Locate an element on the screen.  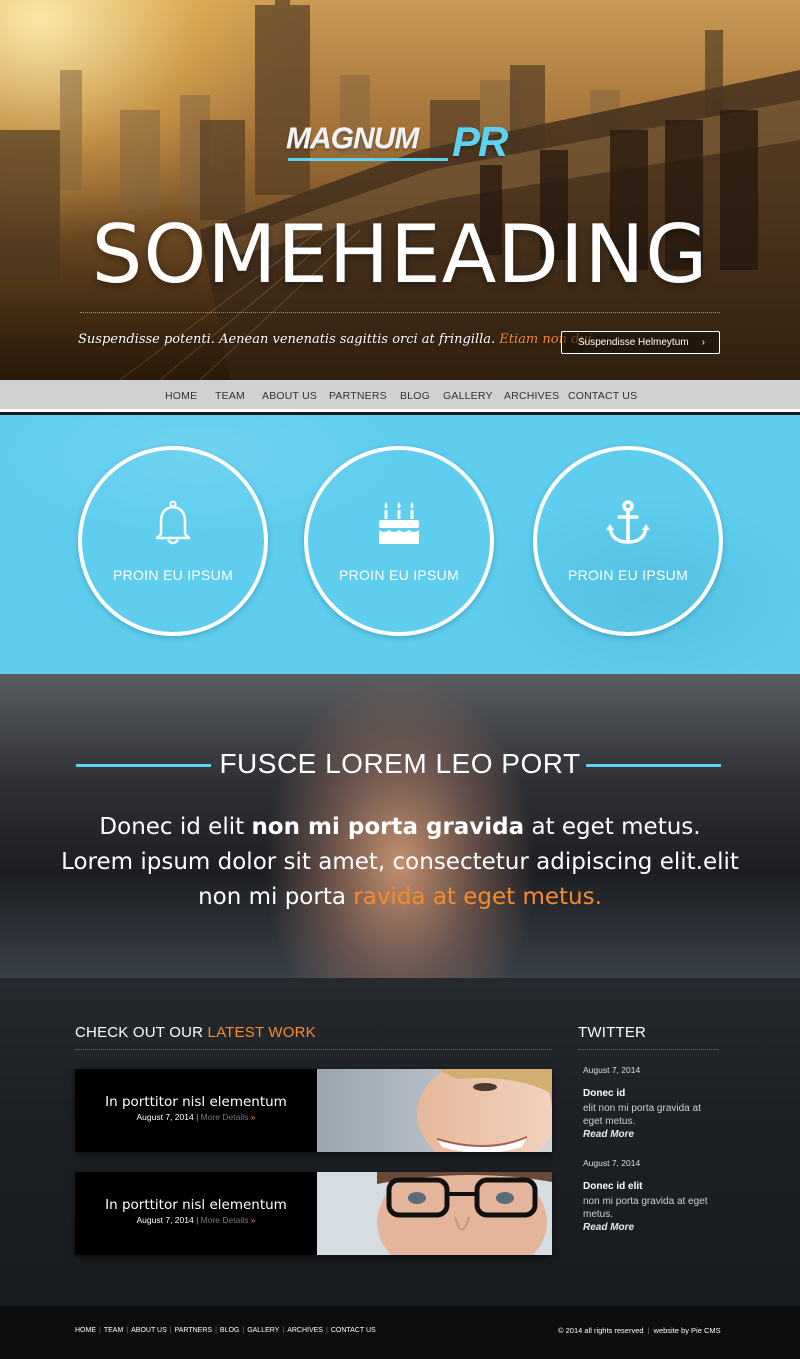
tweet-body: elit non mi porta gravida at eget metus. is located at coordinates (642, 1115).